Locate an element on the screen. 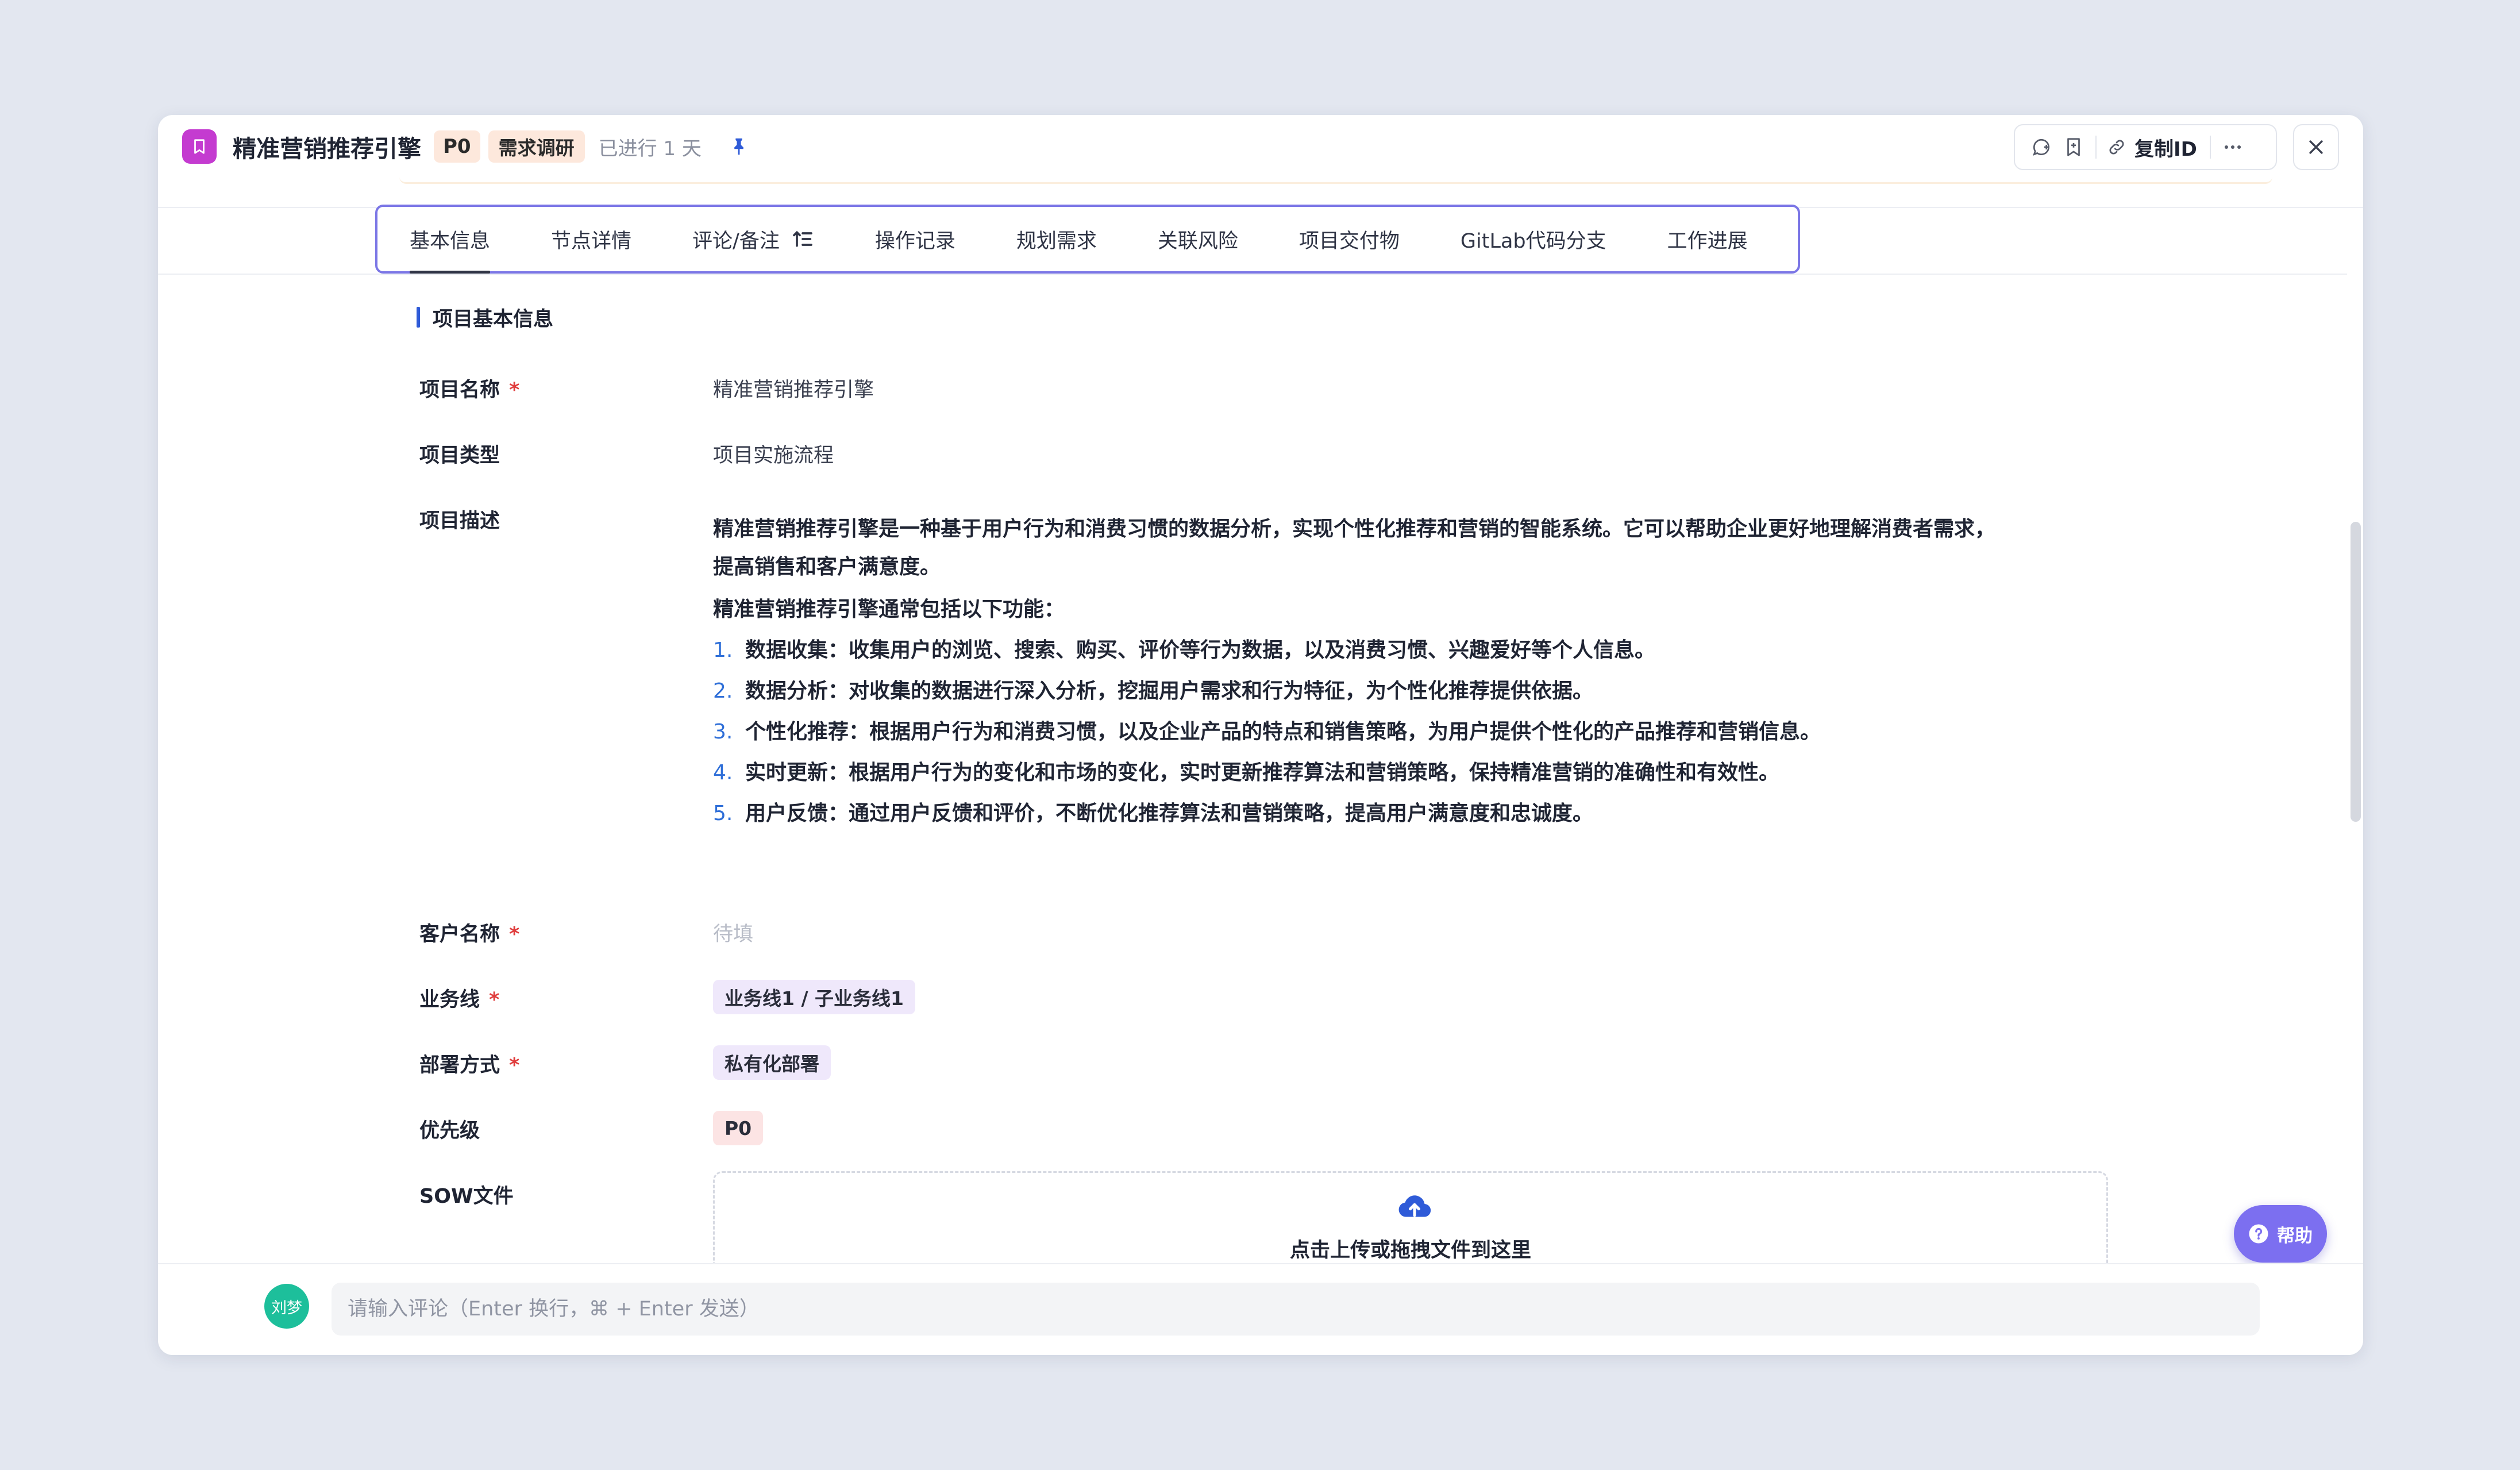  tab-comments-label: 评论/备注 is located at coordinates (736, 241).